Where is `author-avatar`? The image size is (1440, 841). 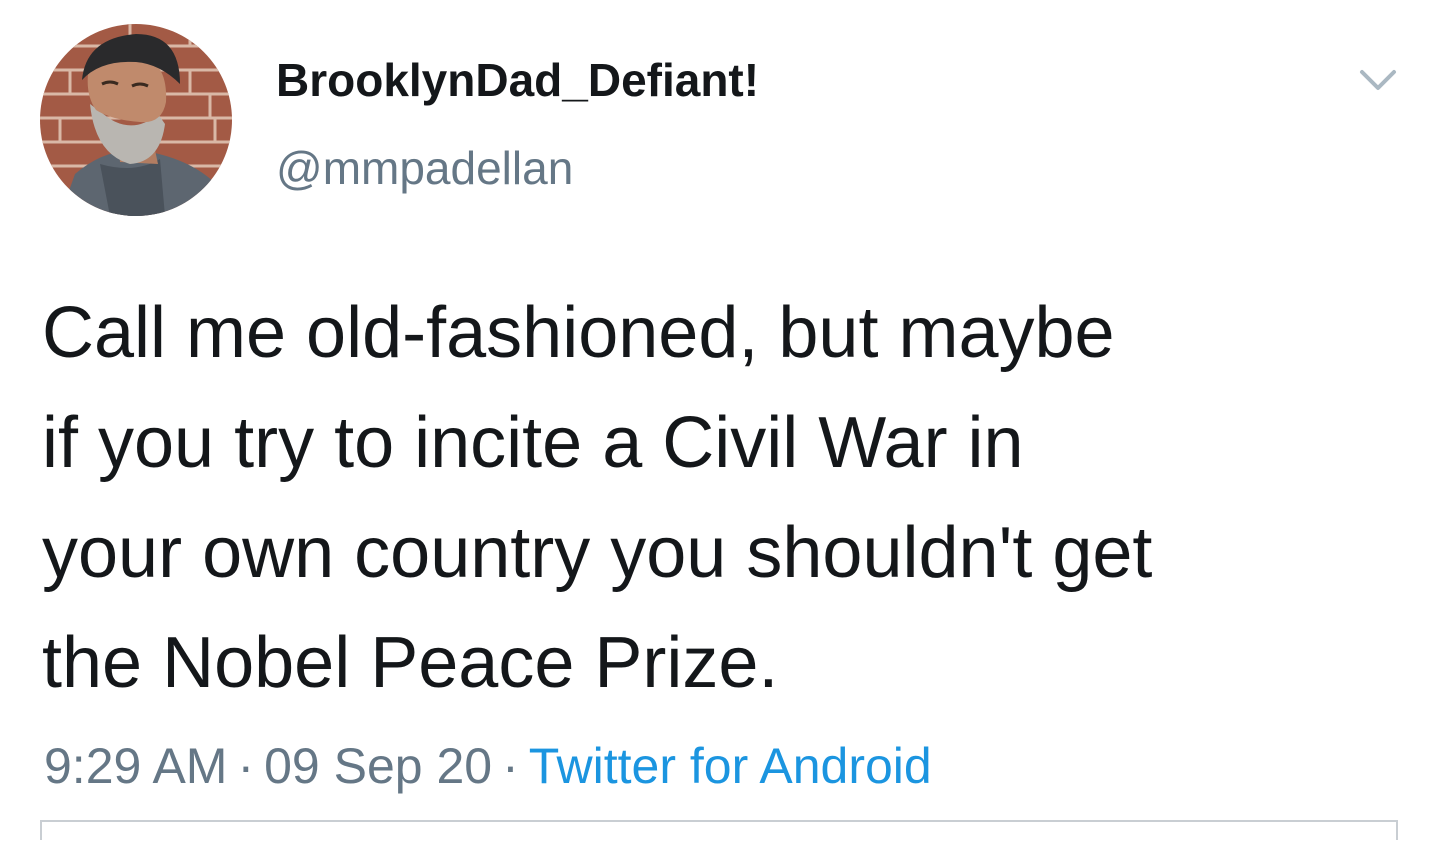 author-avatar is located at coordinates (136, 120).